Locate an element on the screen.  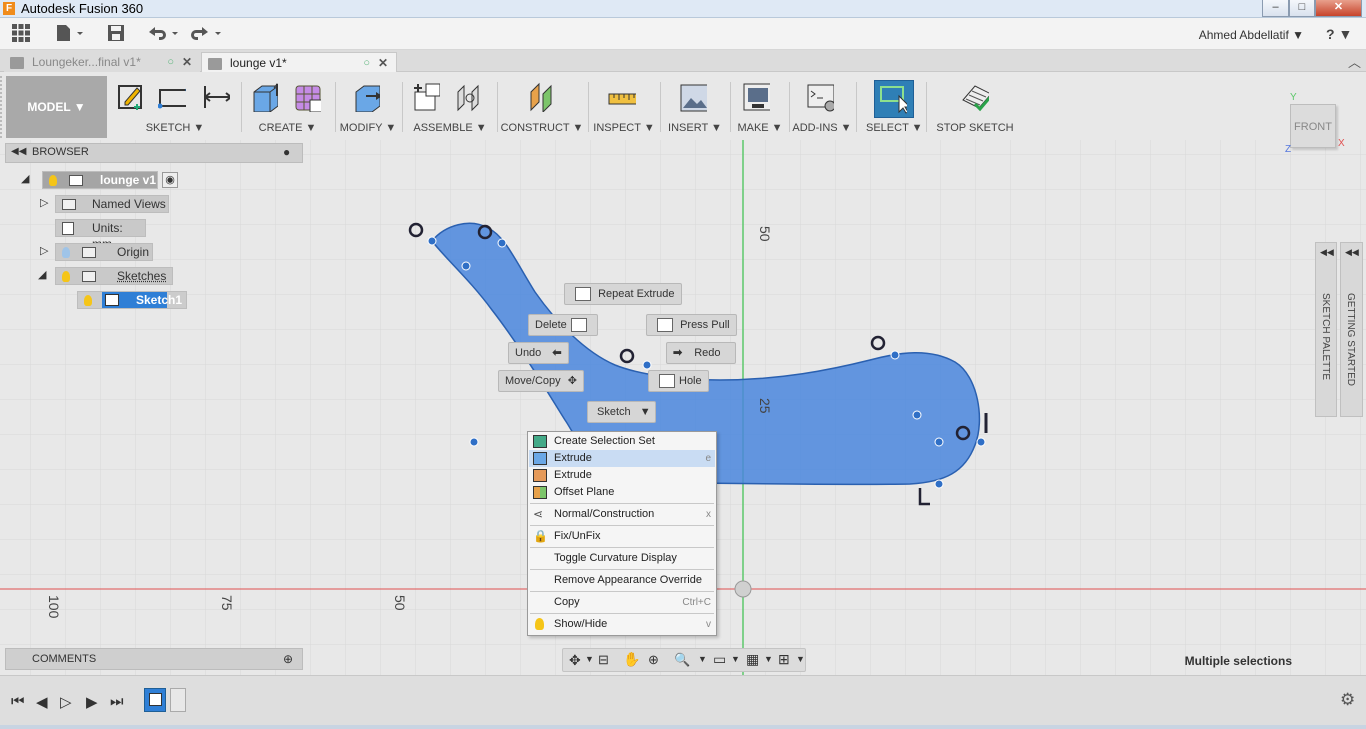
select-cursor-icon is located at coordinates (893, 99).